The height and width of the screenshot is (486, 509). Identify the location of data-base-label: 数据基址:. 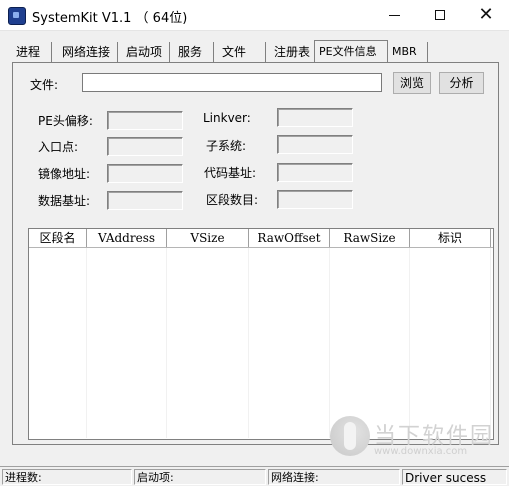
(64, 201).